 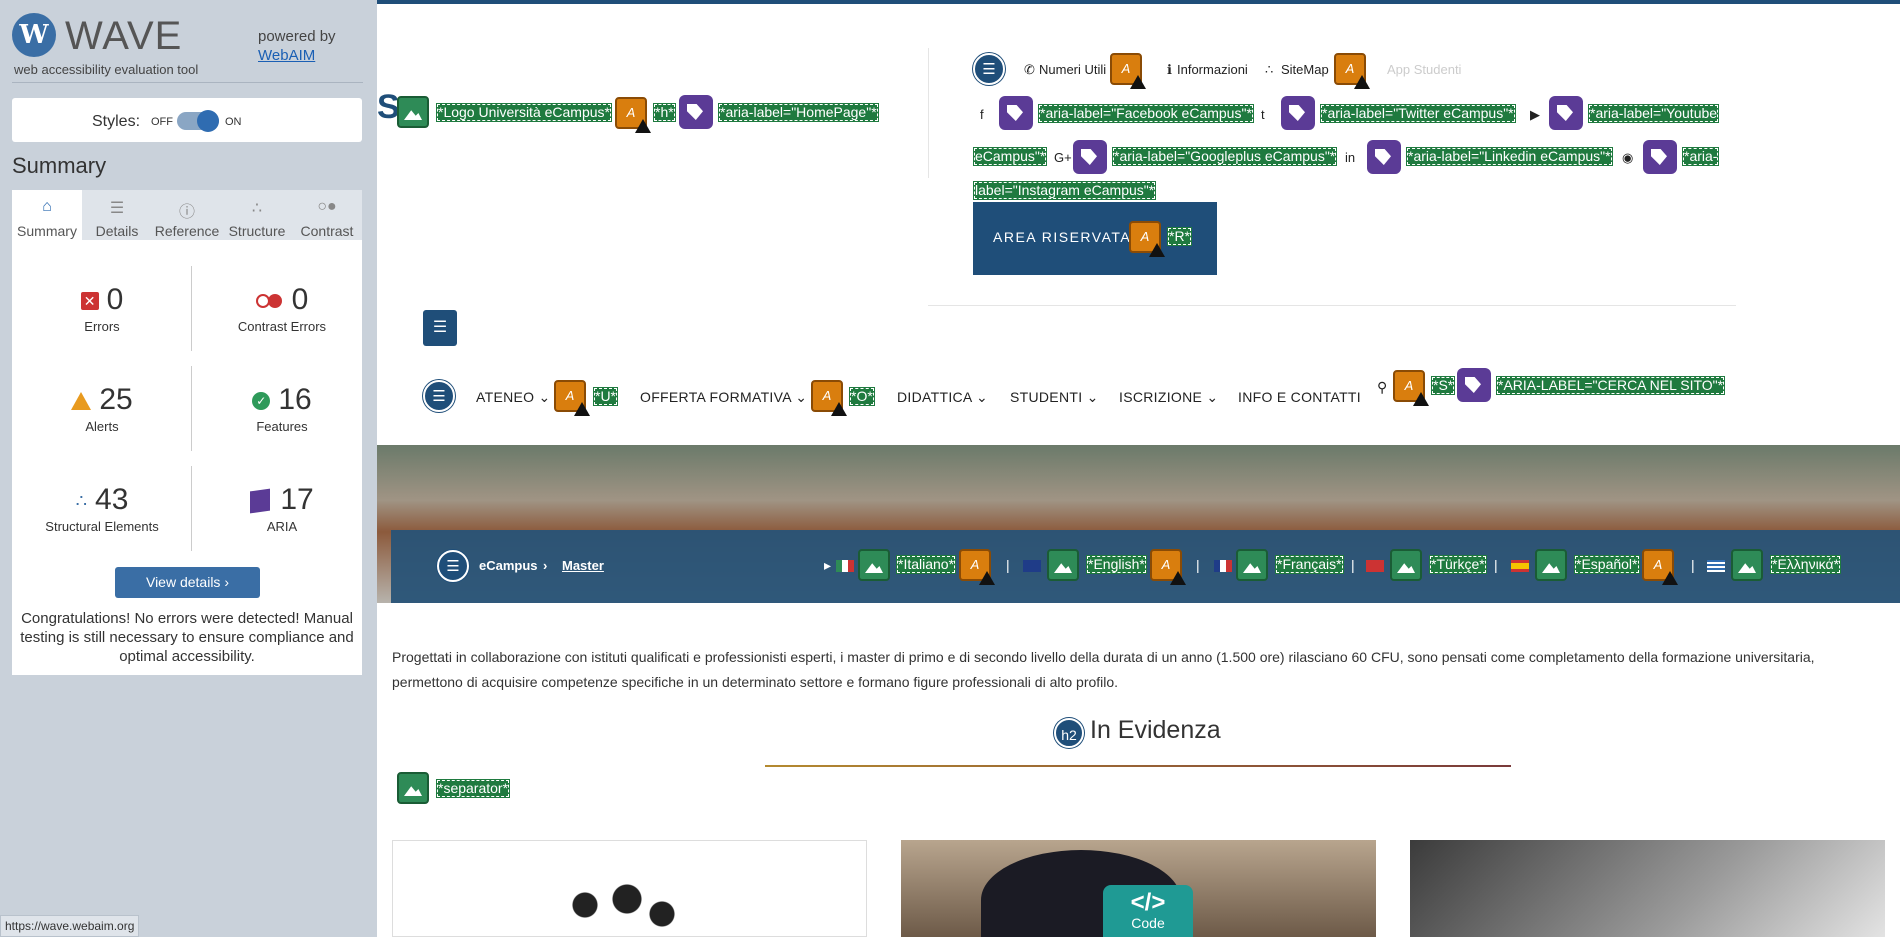 I want to click on app-studenti-link: App Studenti, so click(x=1424, y=69).